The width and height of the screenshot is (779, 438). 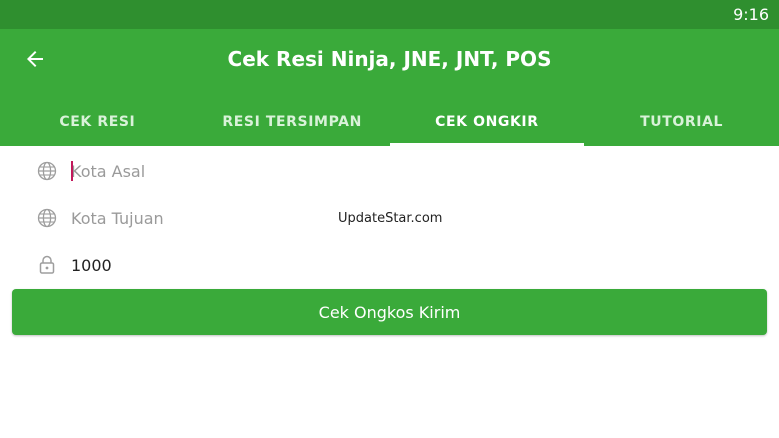 I want to click on origin-field-row, so click(x=386, y=171).